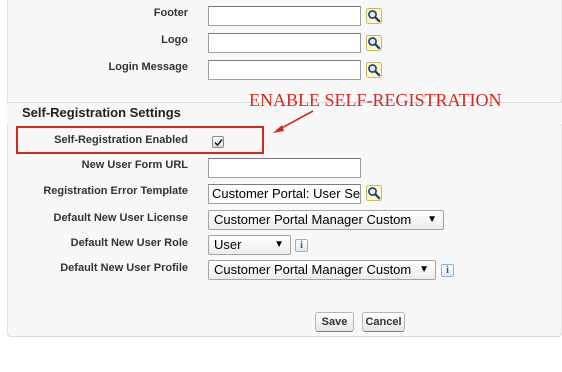 The image size is (562, 372). I want to click on checkmark-icon, so click(218, 143).